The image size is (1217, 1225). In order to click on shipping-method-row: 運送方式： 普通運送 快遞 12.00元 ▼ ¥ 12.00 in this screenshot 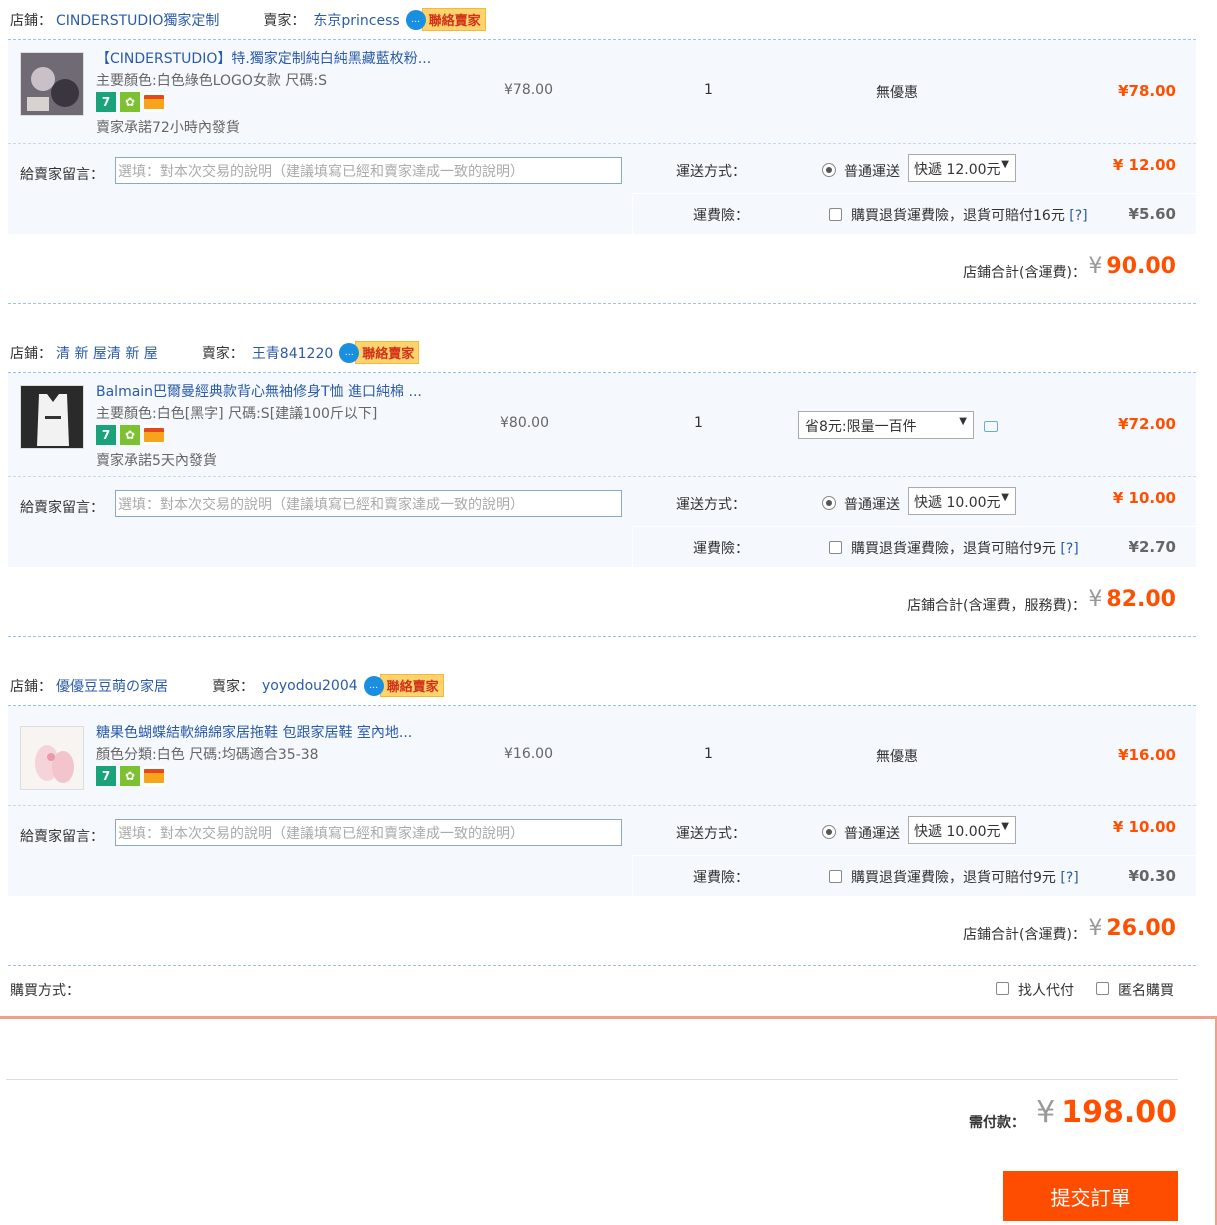, I will do `click(914, 169)`.